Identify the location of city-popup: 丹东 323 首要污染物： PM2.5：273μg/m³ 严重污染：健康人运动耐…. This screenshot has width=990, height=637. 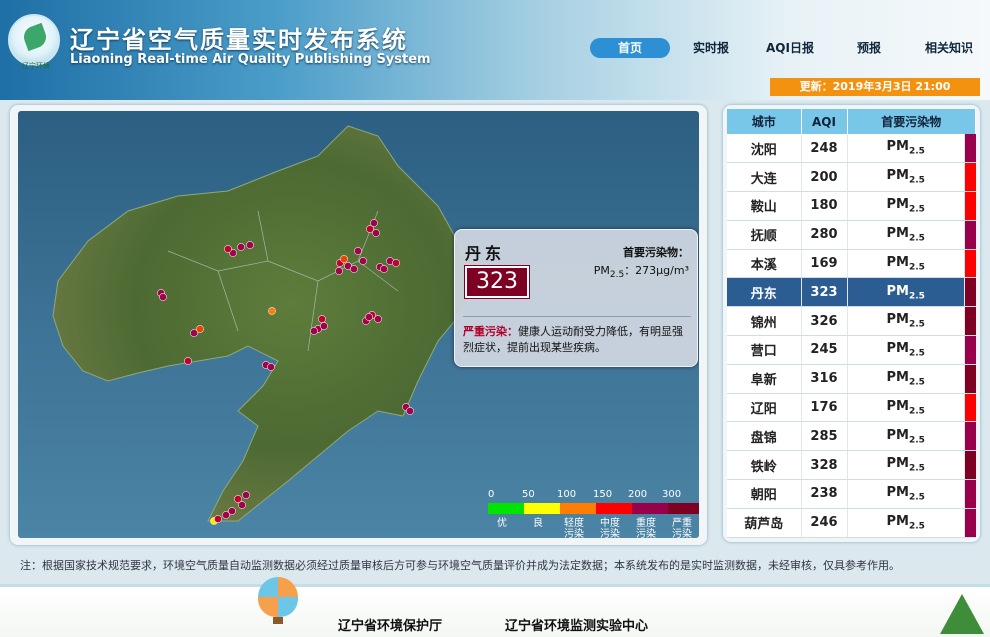
(576, 298).